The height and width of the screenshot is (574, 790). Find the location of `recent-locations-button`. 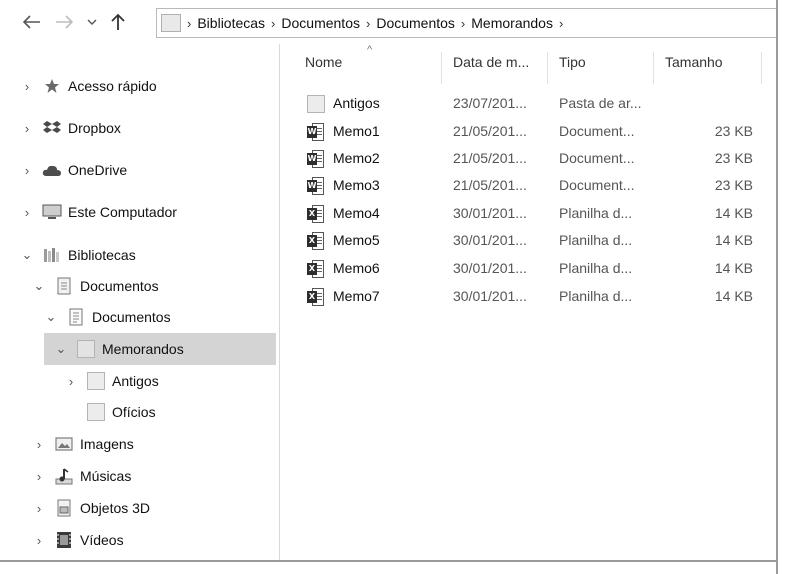

recent-locations-button is located at coordinates (92, 22).